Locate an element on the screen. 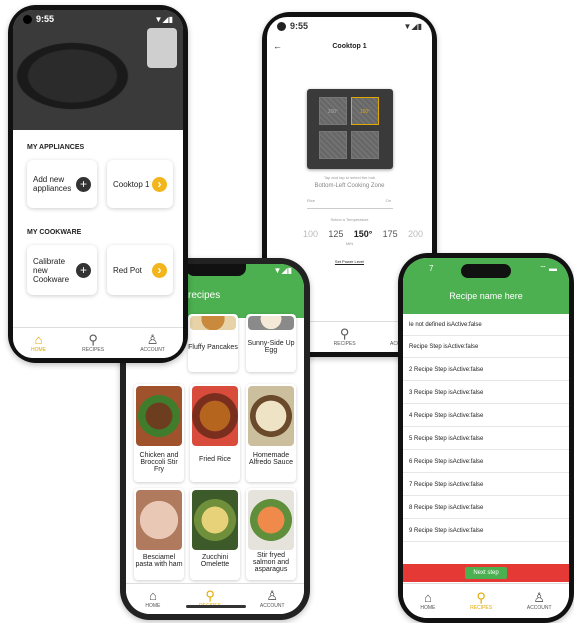 Image resolution: width=574 pixels, height=623 pixels. list-item: 6 Recipe Step isActive:false is located at coordinates (486, 462).